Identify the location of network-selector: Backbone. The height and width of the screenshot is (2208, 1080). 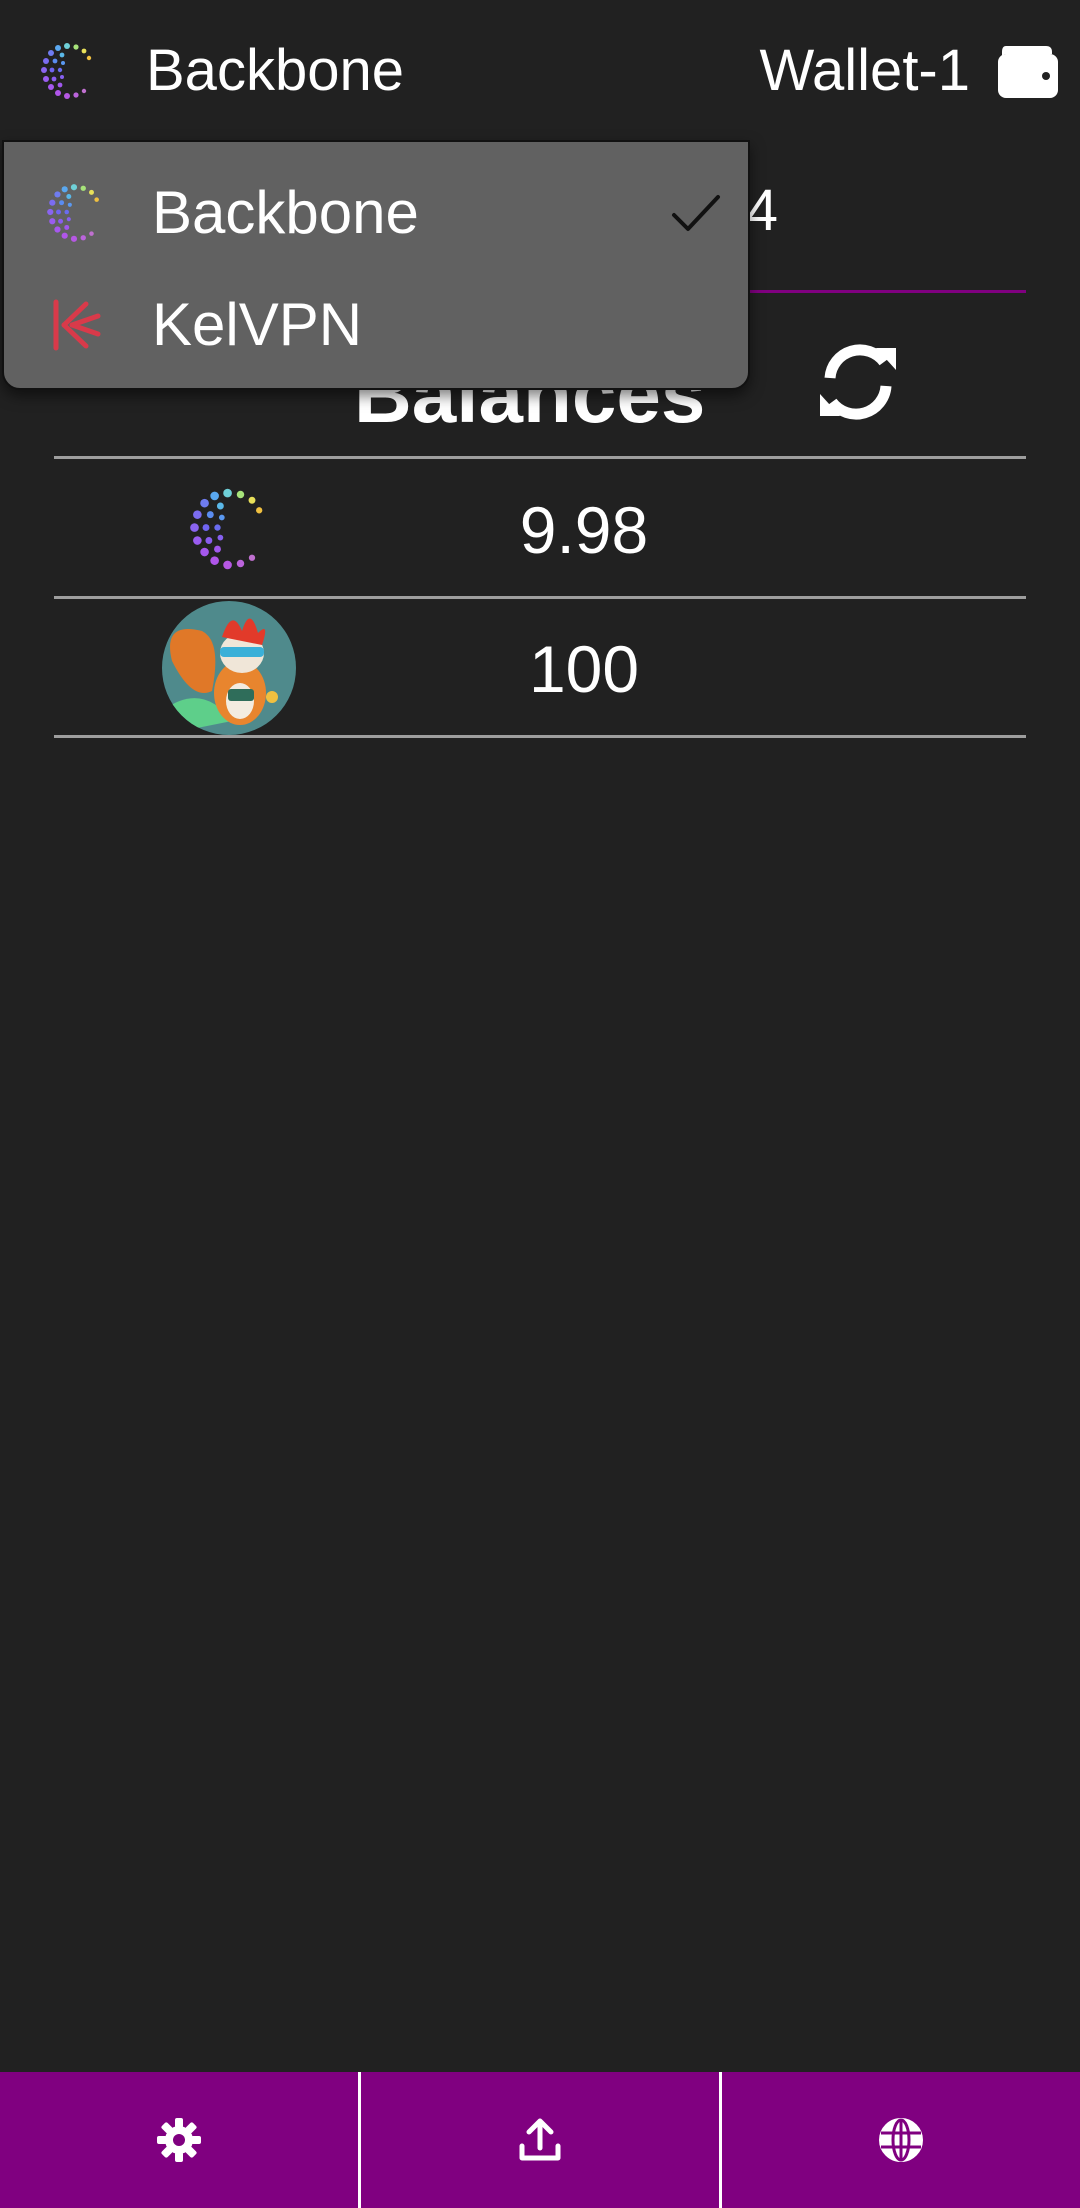
(220, 71).